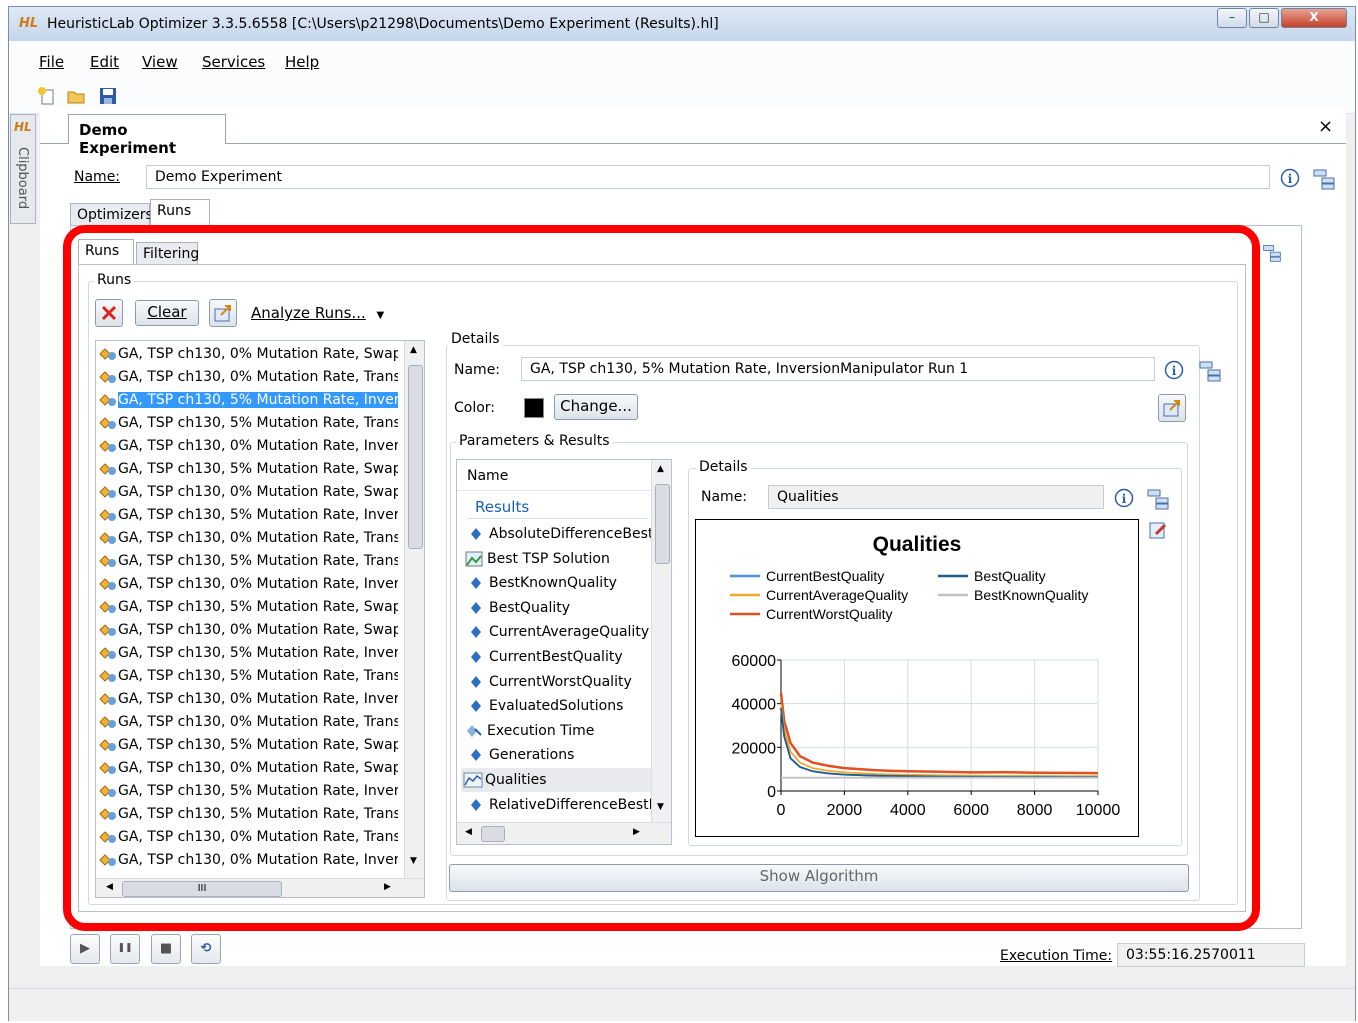 This screenshot has width=1358, height=1023. What do you see at coordinates (202, 889) in the screenshot?
I see `runs-list-hthumb: III` at bounding box center [202, 889].